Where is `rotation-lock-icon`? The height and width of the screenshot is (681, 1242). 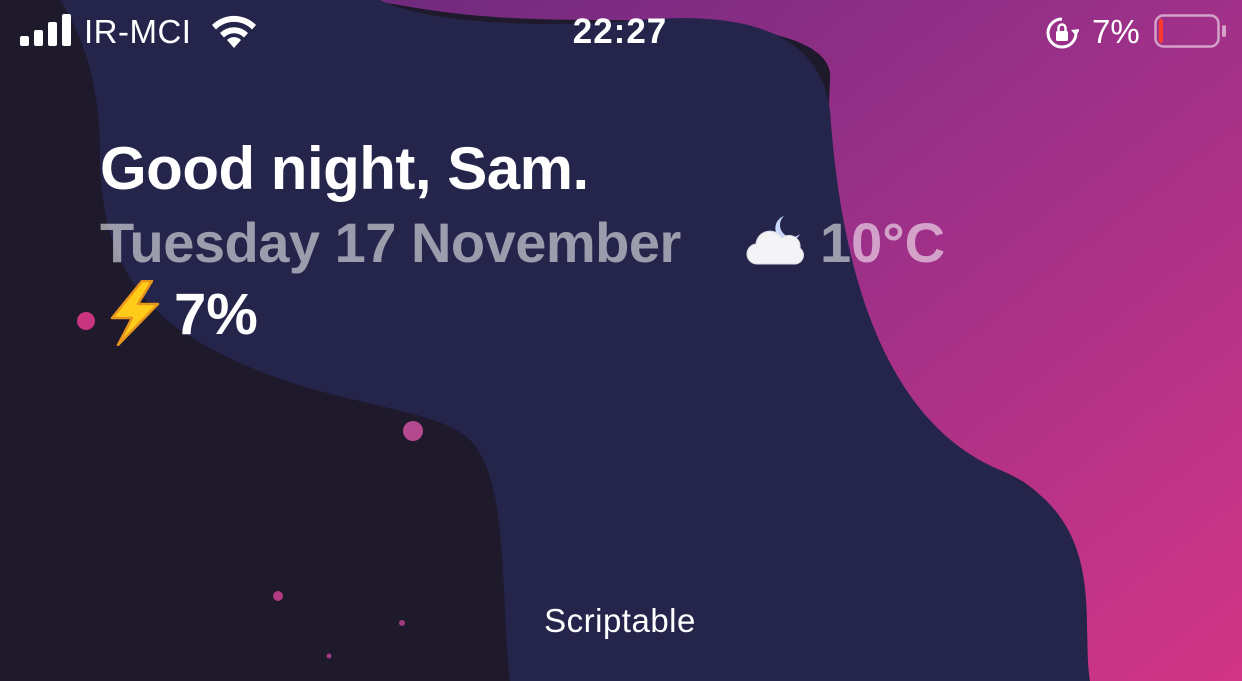 rotation-lock-icon is located at coordinates (1062, 33).